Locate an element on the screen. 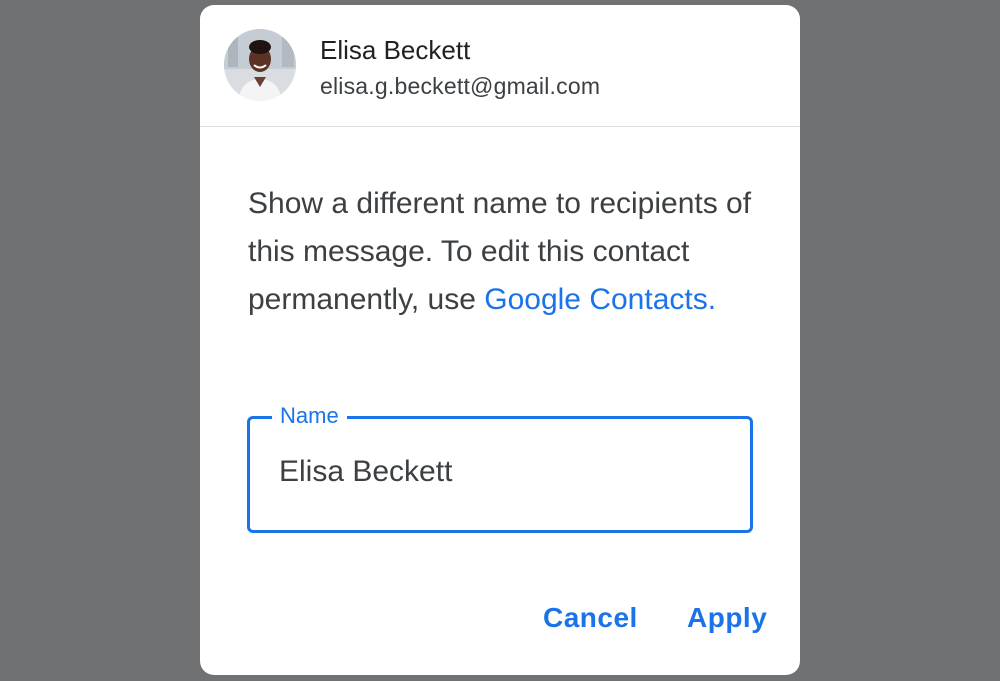  account-header: Elisa Beckett elisa.g.beckett@gmail.com is located at coordinates (500, 66).